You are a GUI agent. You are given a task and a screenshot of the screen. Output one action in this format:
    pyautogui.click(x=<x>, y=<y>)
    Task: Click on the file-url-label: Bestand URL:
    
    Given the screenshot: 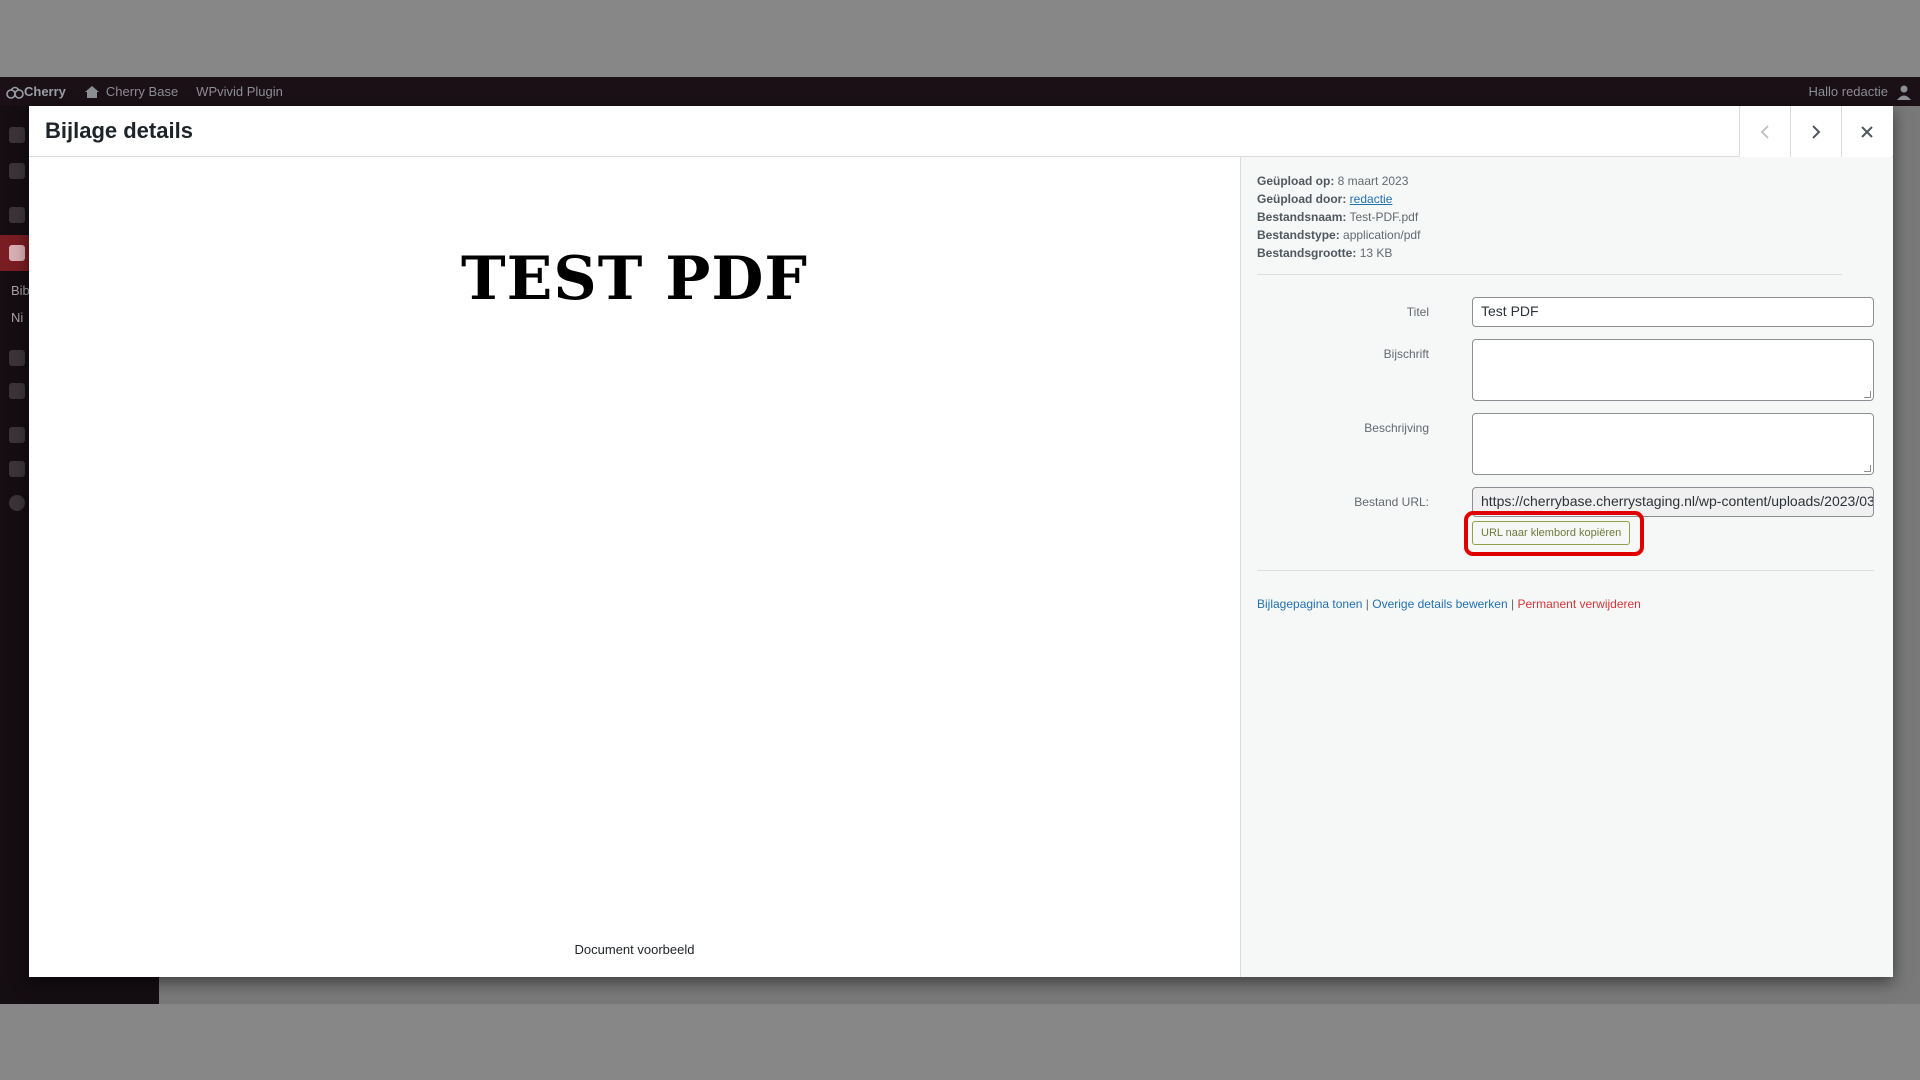 What is the action you would take?
    pyautogui.click(x=1391, y=502)
    